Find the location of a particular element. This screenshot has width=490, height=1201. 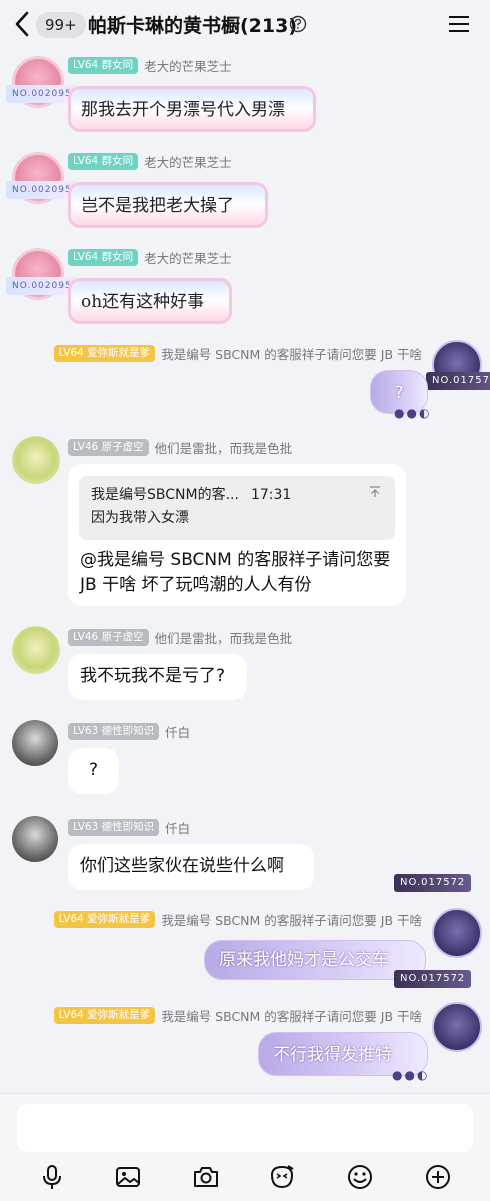

message-bubble: 我不玩我不是亏了? is located at coordinates (157, 677).